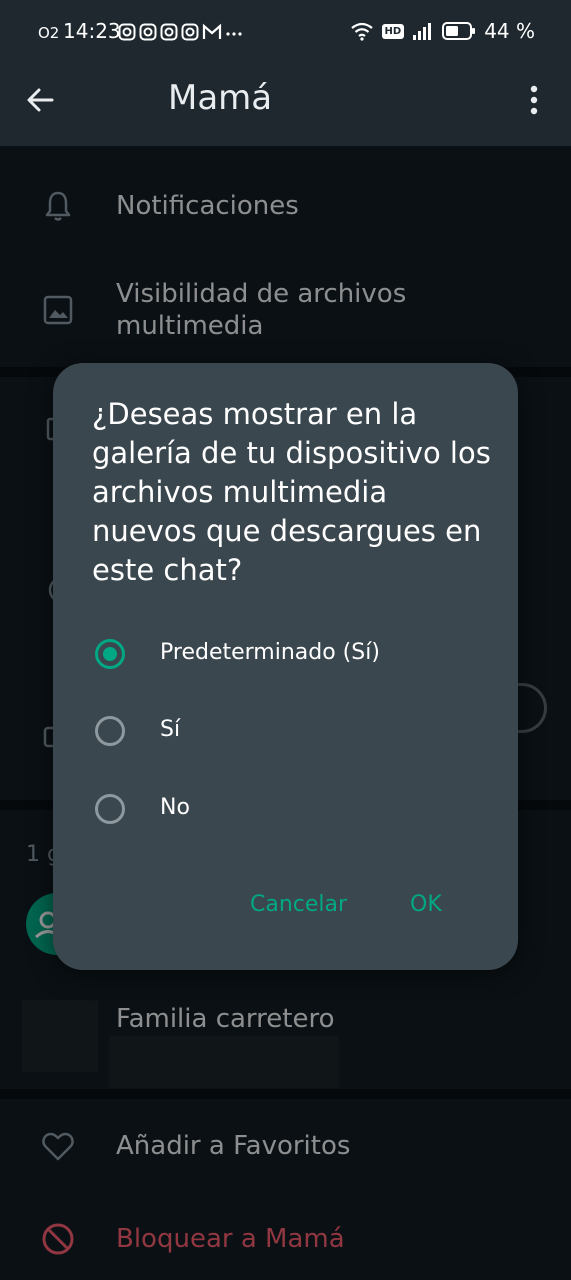 The image size is (571, 1280). Describe the element at coordinates (293, 733) in the screenshot. I see `option-yes: Sí` at that location.